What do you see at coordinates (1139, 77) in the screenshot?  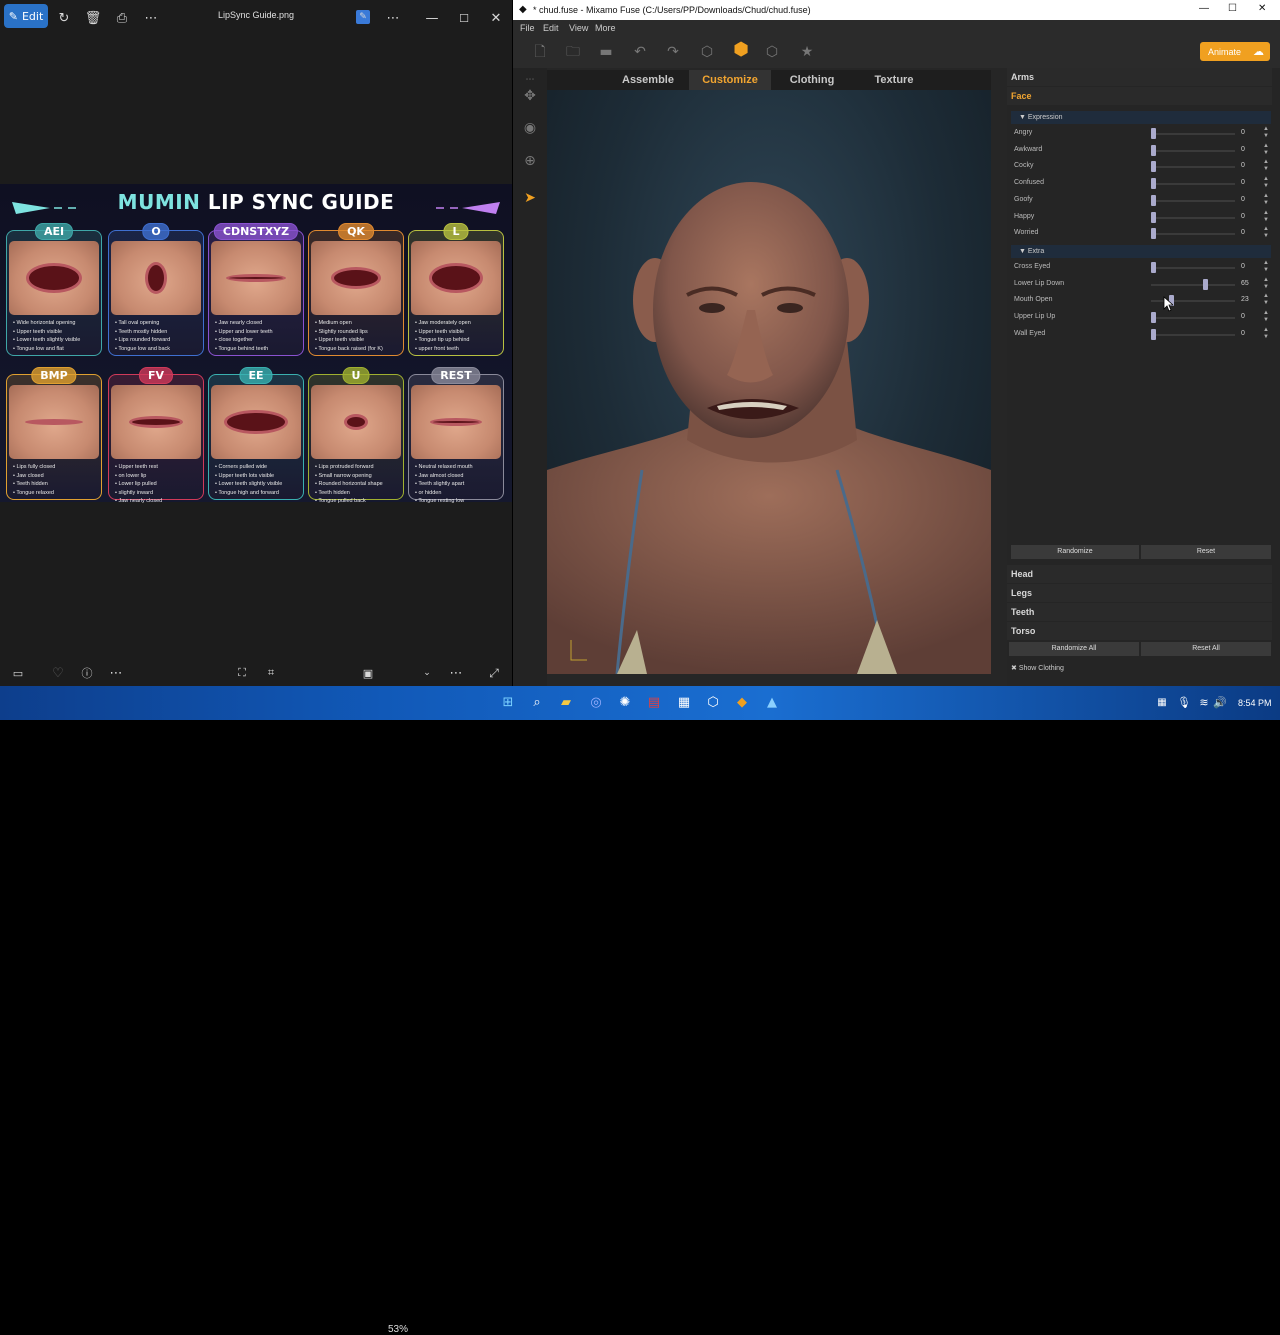 I see `section-arms: Arms` at bounding box center [1139, 77].